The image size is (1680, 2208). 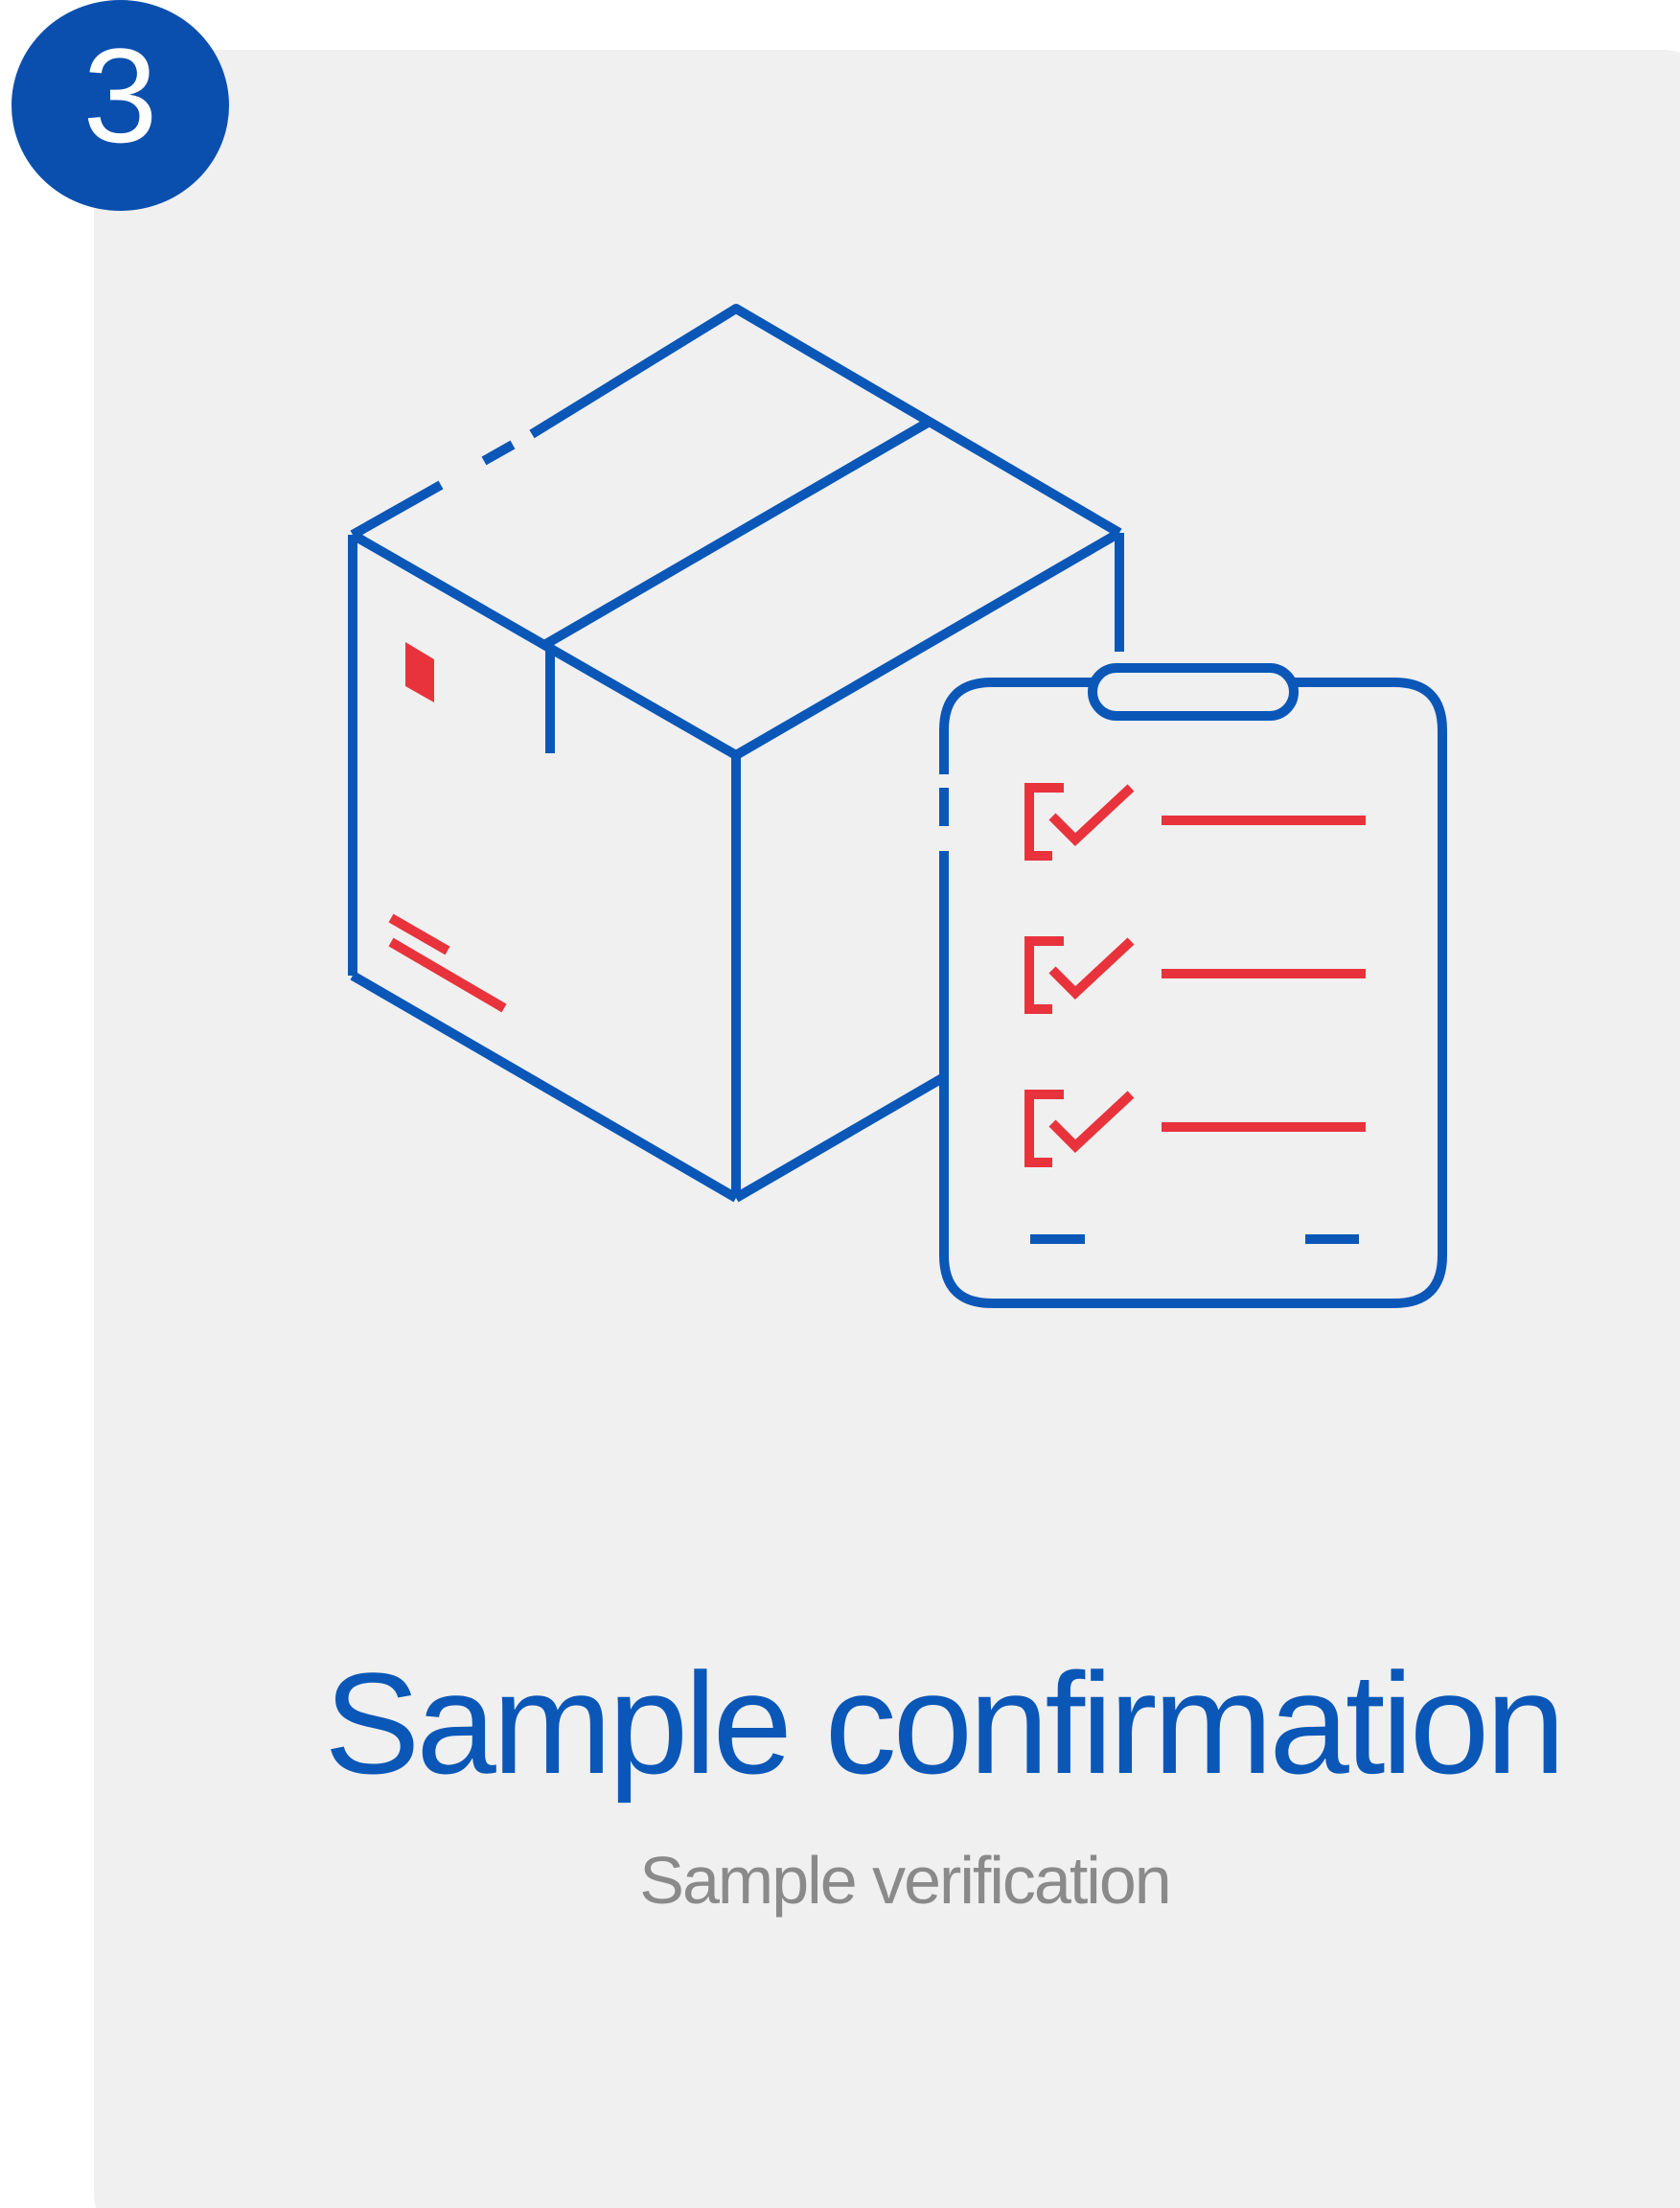 What do you see at coordinates (1193, 985) in the screenshot?
I see `checklist-clipboard-icon` at bounding box center [1193, 985].